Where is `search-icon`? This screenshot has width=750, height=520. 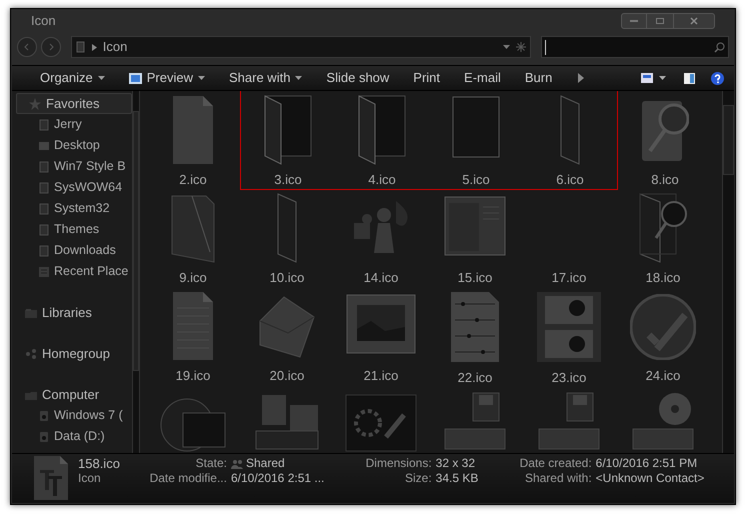
search-icon is located at coordinates (719, 47).